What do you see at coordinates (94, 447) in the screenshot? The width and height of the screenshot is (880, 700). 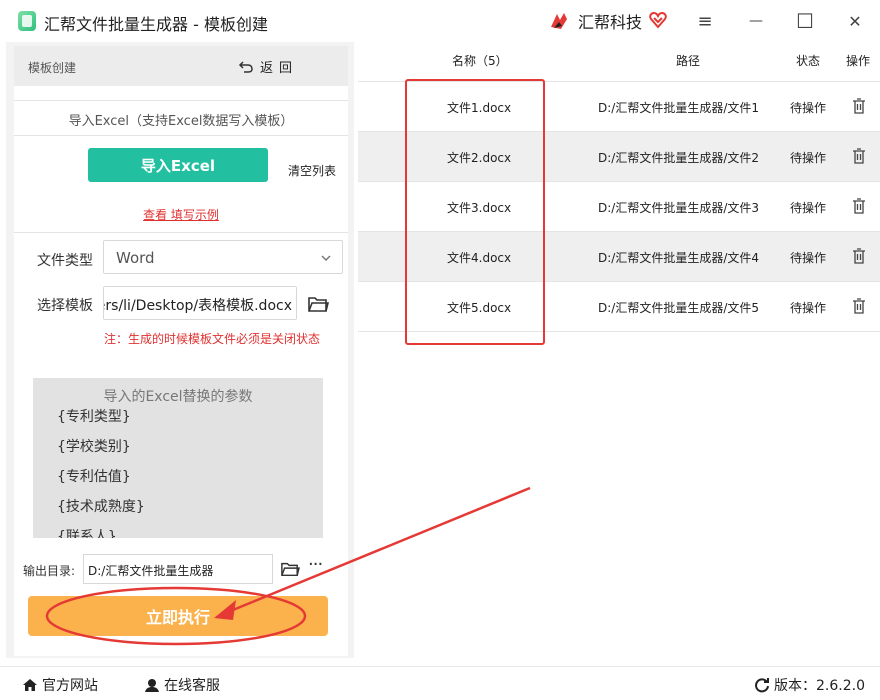 I see `param-item: {学校类别}` at bounding box center [94, 447].